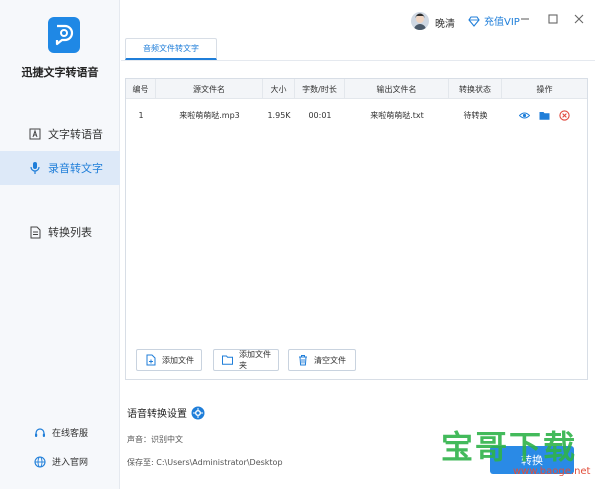 Image resolution: width=600 pixels, height=489 pixels. Describe the element at coordinates (320, 115) in the screenshot. I see `row-duration: 00:01` at that location.